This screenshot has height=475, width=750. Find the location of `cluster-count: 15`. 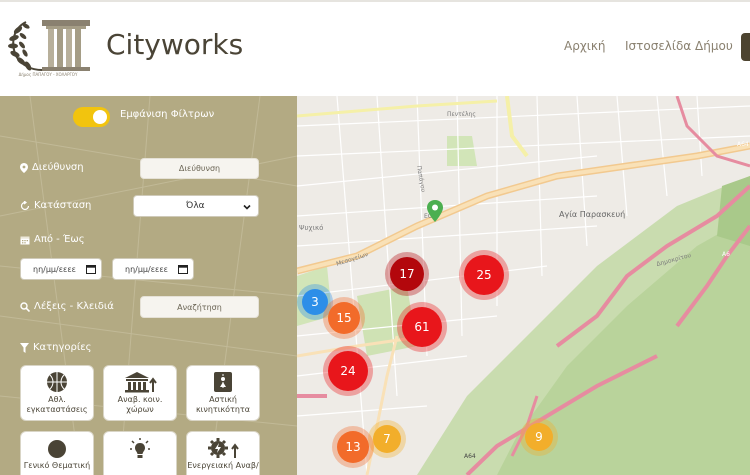

cluster-count: 15 is located at coordinates (343, 318).